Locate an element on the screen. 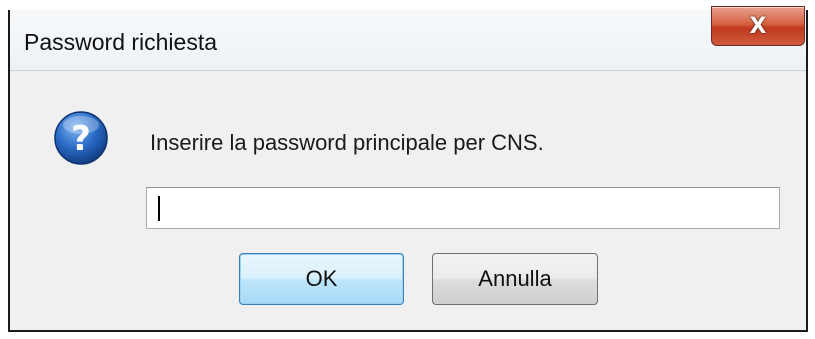 Image resolution: width=815 pixels, height=339 pixels. close-icon: X is located at coordinates (758, 26).